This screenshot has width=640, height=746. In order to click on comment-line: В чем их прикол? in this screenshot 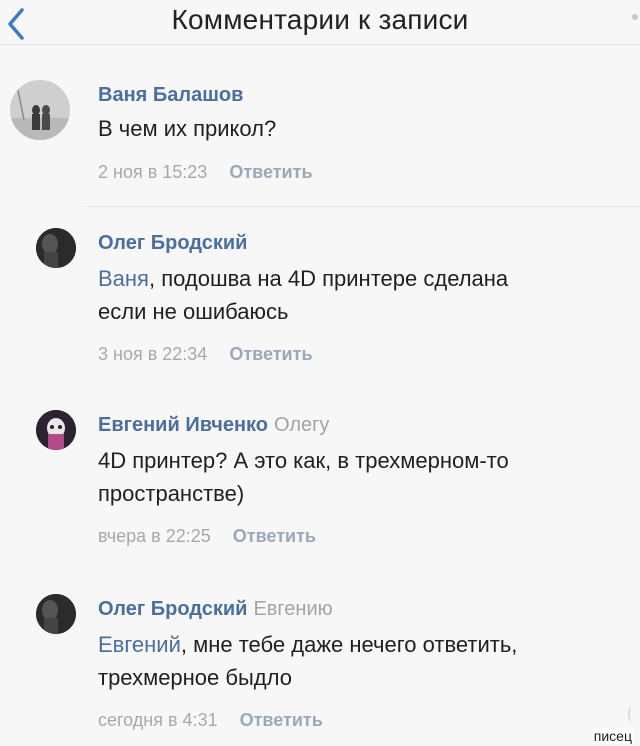, I will do `click(187, 128)`.